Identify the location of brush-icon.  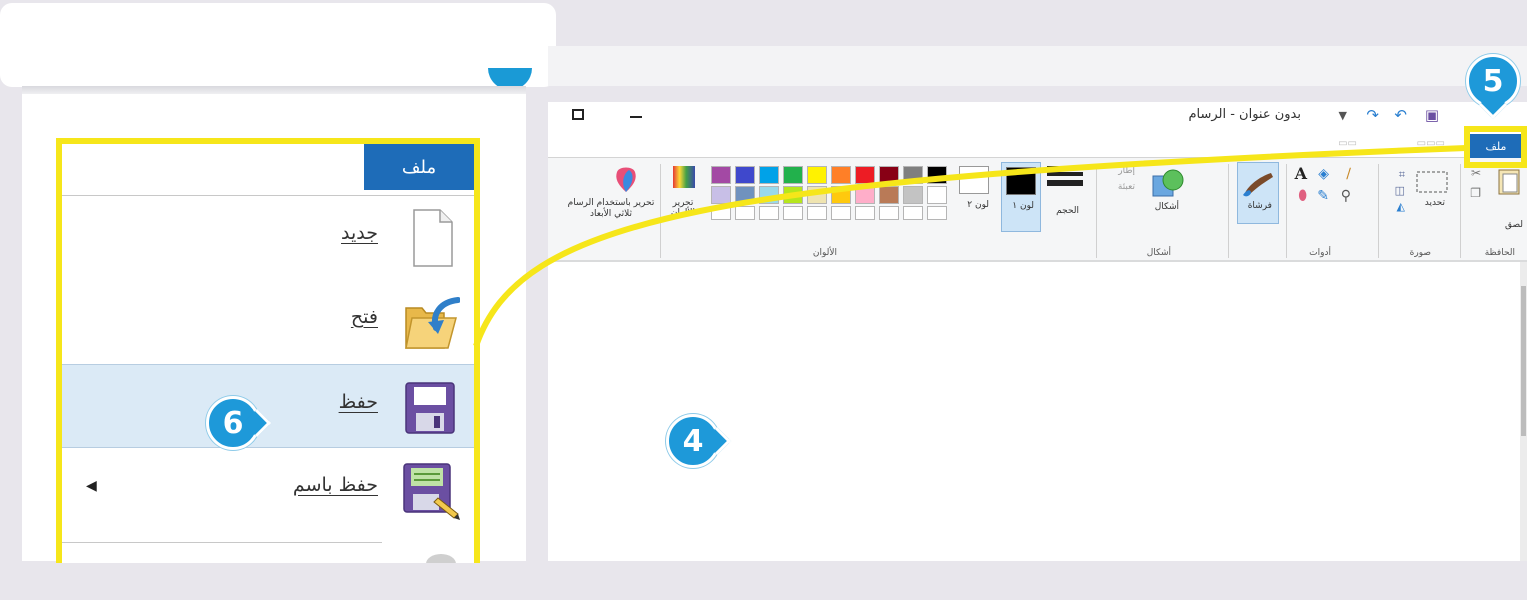
(1258, 185).